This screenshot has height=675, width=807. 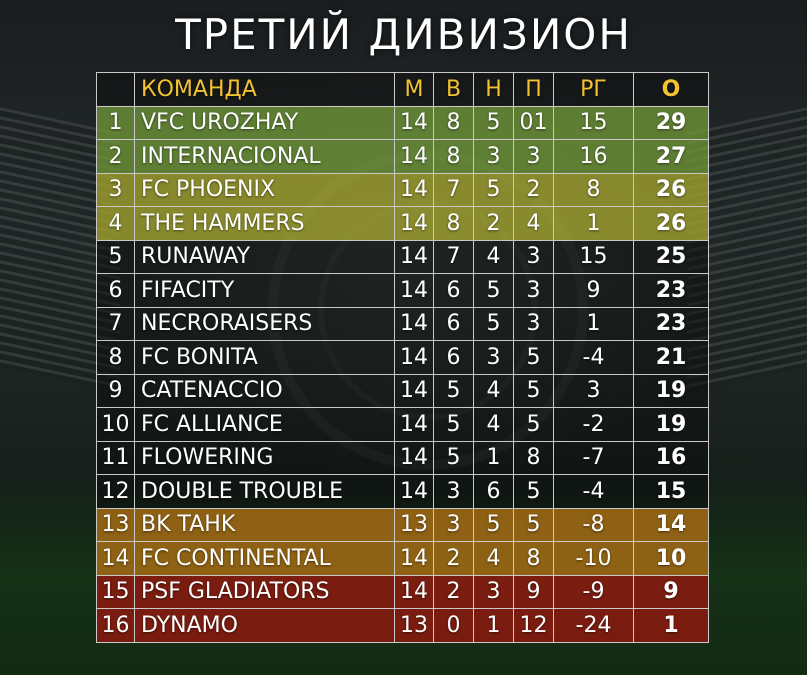 What do you see at coordinates (671, 223) in the screenshot?
I see `points-cell: 26` at bounding box center [671, 223].